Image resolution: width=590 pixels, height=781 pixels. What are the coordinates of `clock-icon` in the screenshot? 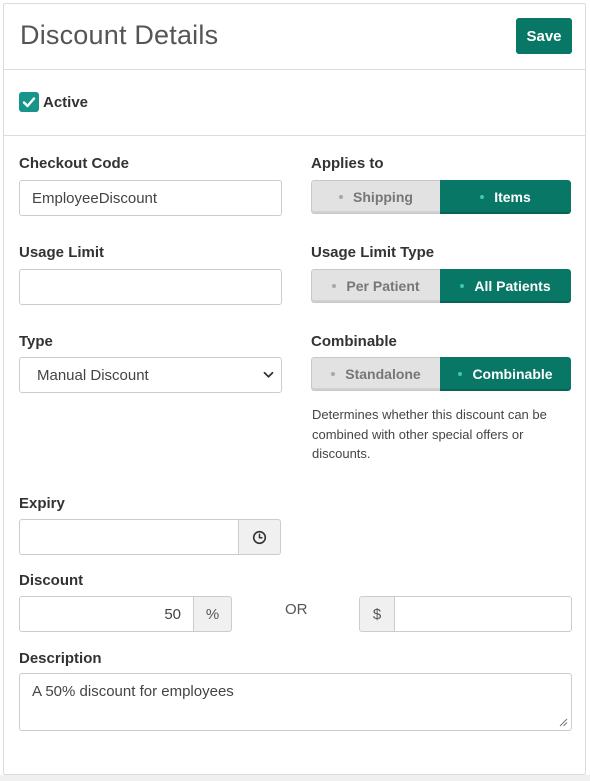 It's located at (259, 537).